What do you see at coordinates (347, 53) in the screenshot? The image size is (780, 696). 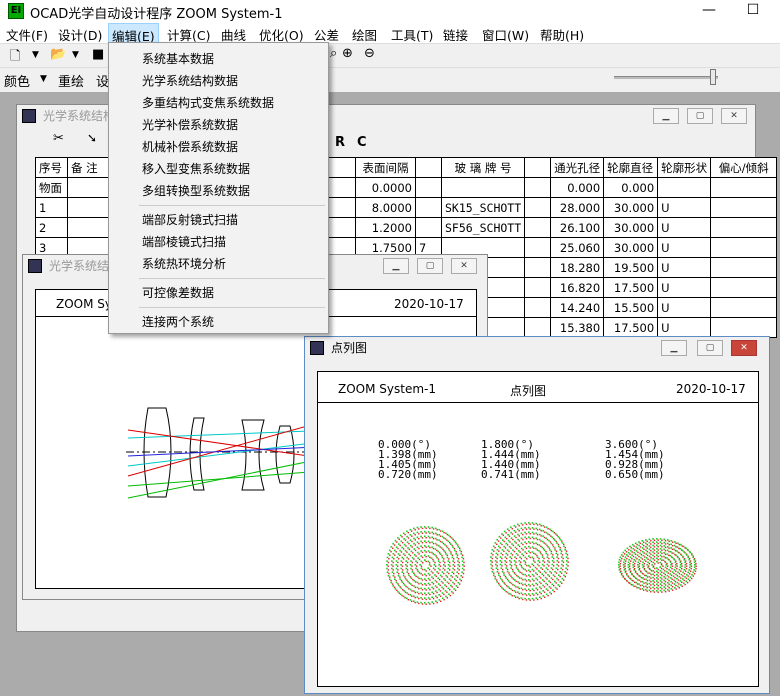 I see `zoom-in-icon: ⊕` at bounding box center [347, 53].